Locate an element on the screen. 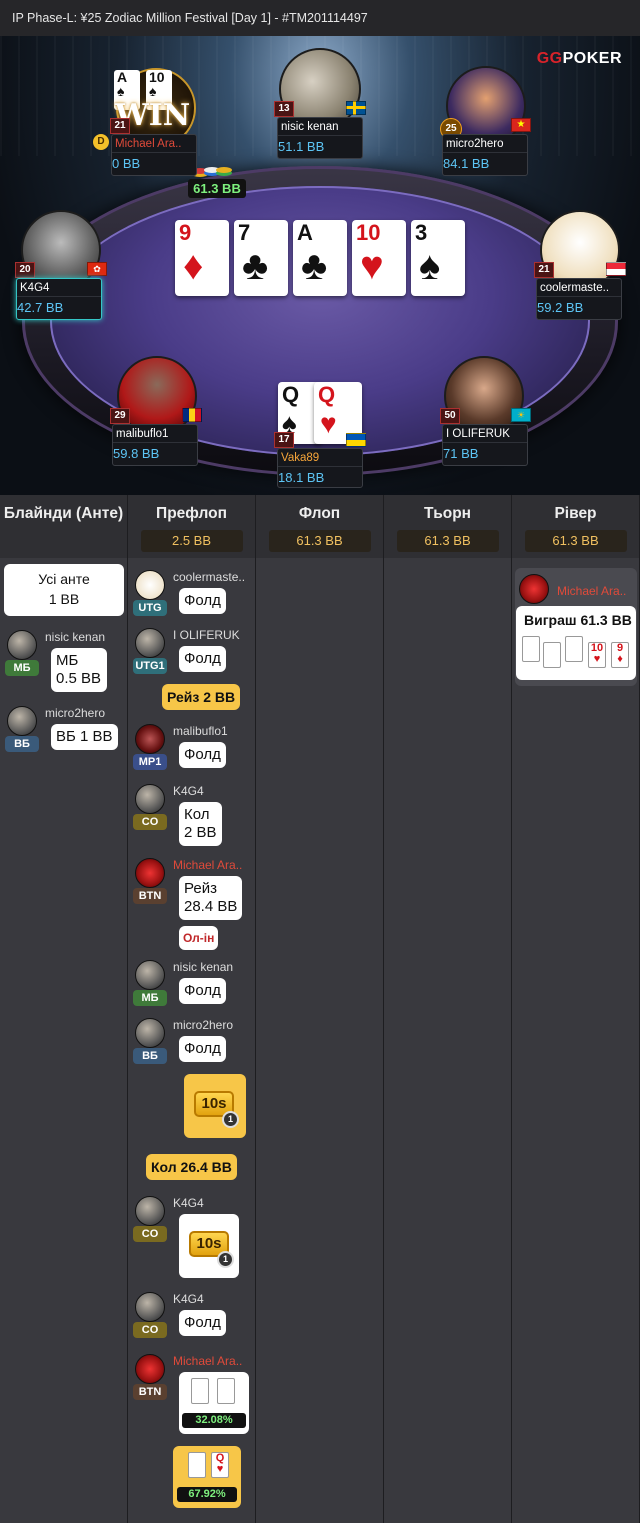 This screenshot has width=640, height=1523. btn-showdown-card-2: 10 ♠ is located at coordinates (226, 1391).